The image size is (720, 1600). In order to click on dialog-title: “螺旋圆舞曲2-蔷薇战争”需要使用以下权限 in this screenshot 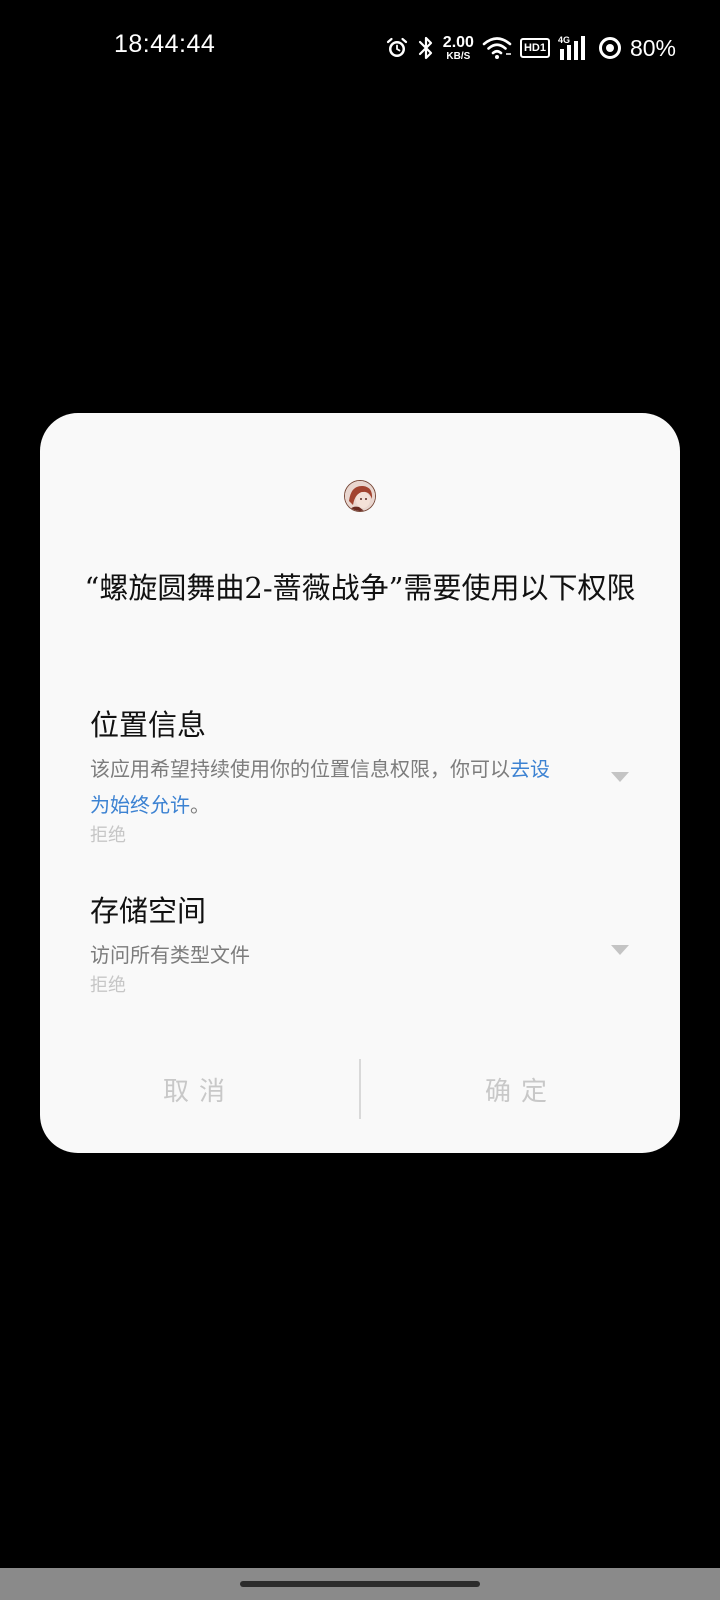, I will do `click(360, 588)`.